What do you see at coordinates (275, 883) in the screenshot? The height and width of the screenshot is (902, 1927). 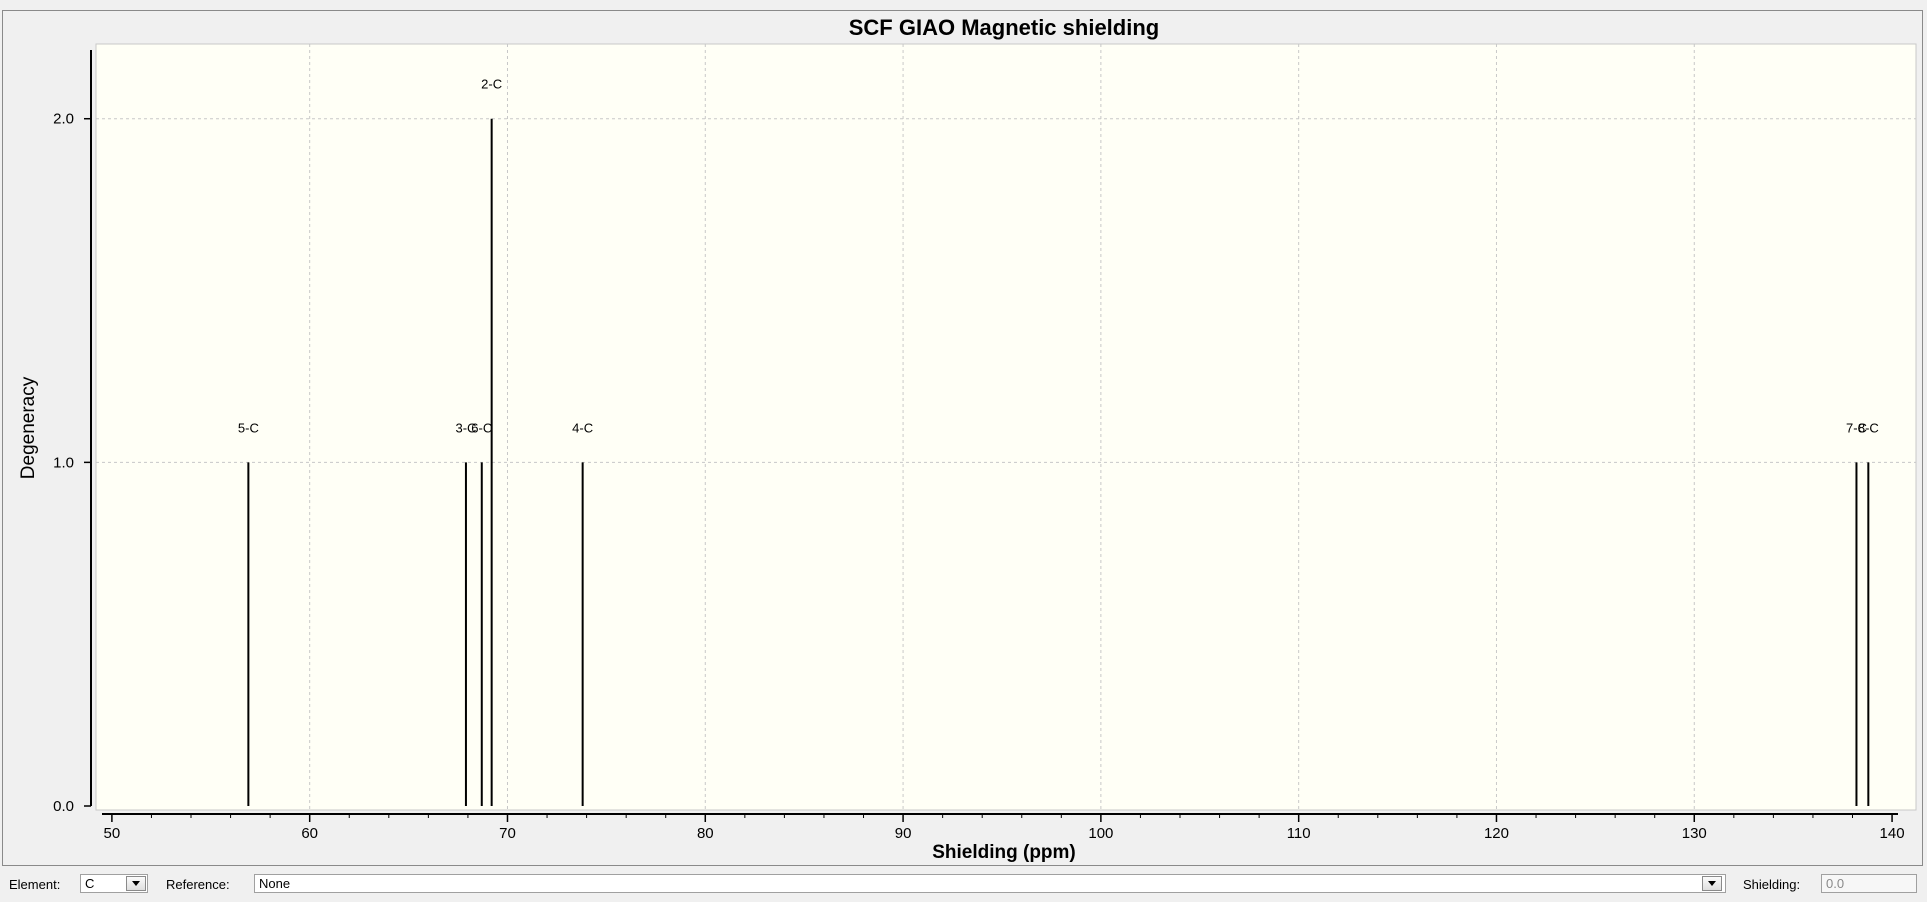 I see `reference-value: None` at bounding box center [275, 883].